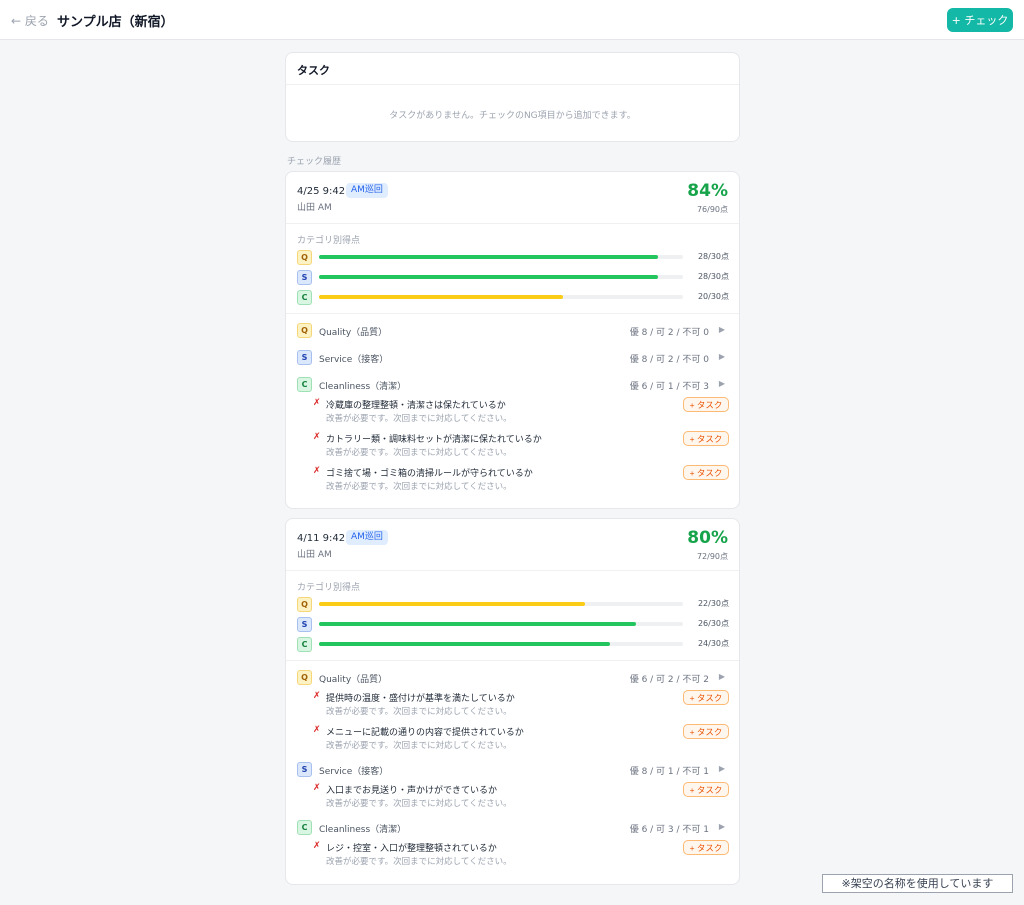 This screenshot has width=1024, height=905. Describe the element at coordinates (513, 357) in the screenshot. I see `category-group-row: S Service（接客） 優 8 / 可 2 / 不可 0 ▶` at that location.